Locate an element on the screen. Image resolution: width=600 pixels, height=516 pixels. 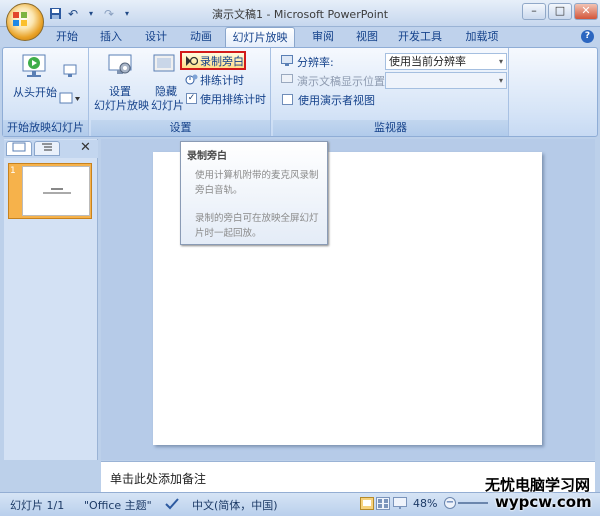
slides-pane-tabs: ✕ is located at coordinates (51, 149).